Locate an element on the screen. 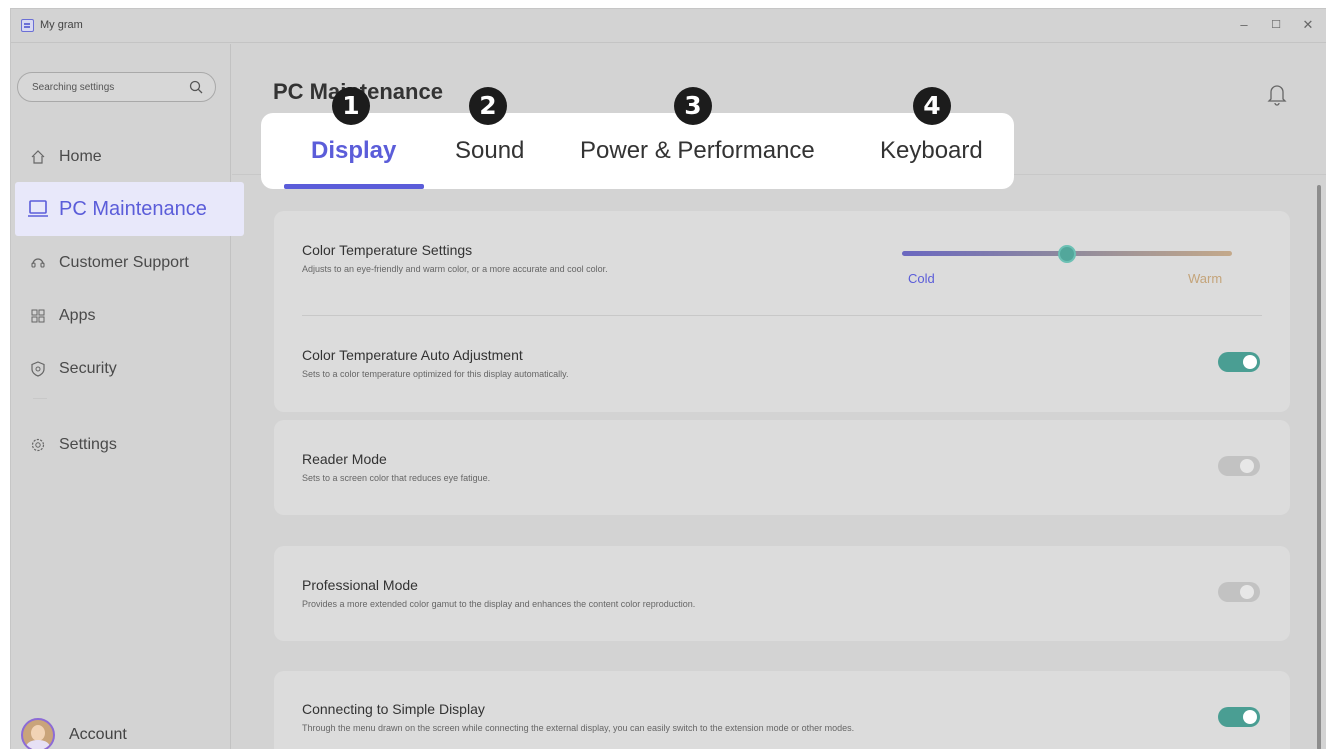  account-label: Account is located at coordinates (98, 734).